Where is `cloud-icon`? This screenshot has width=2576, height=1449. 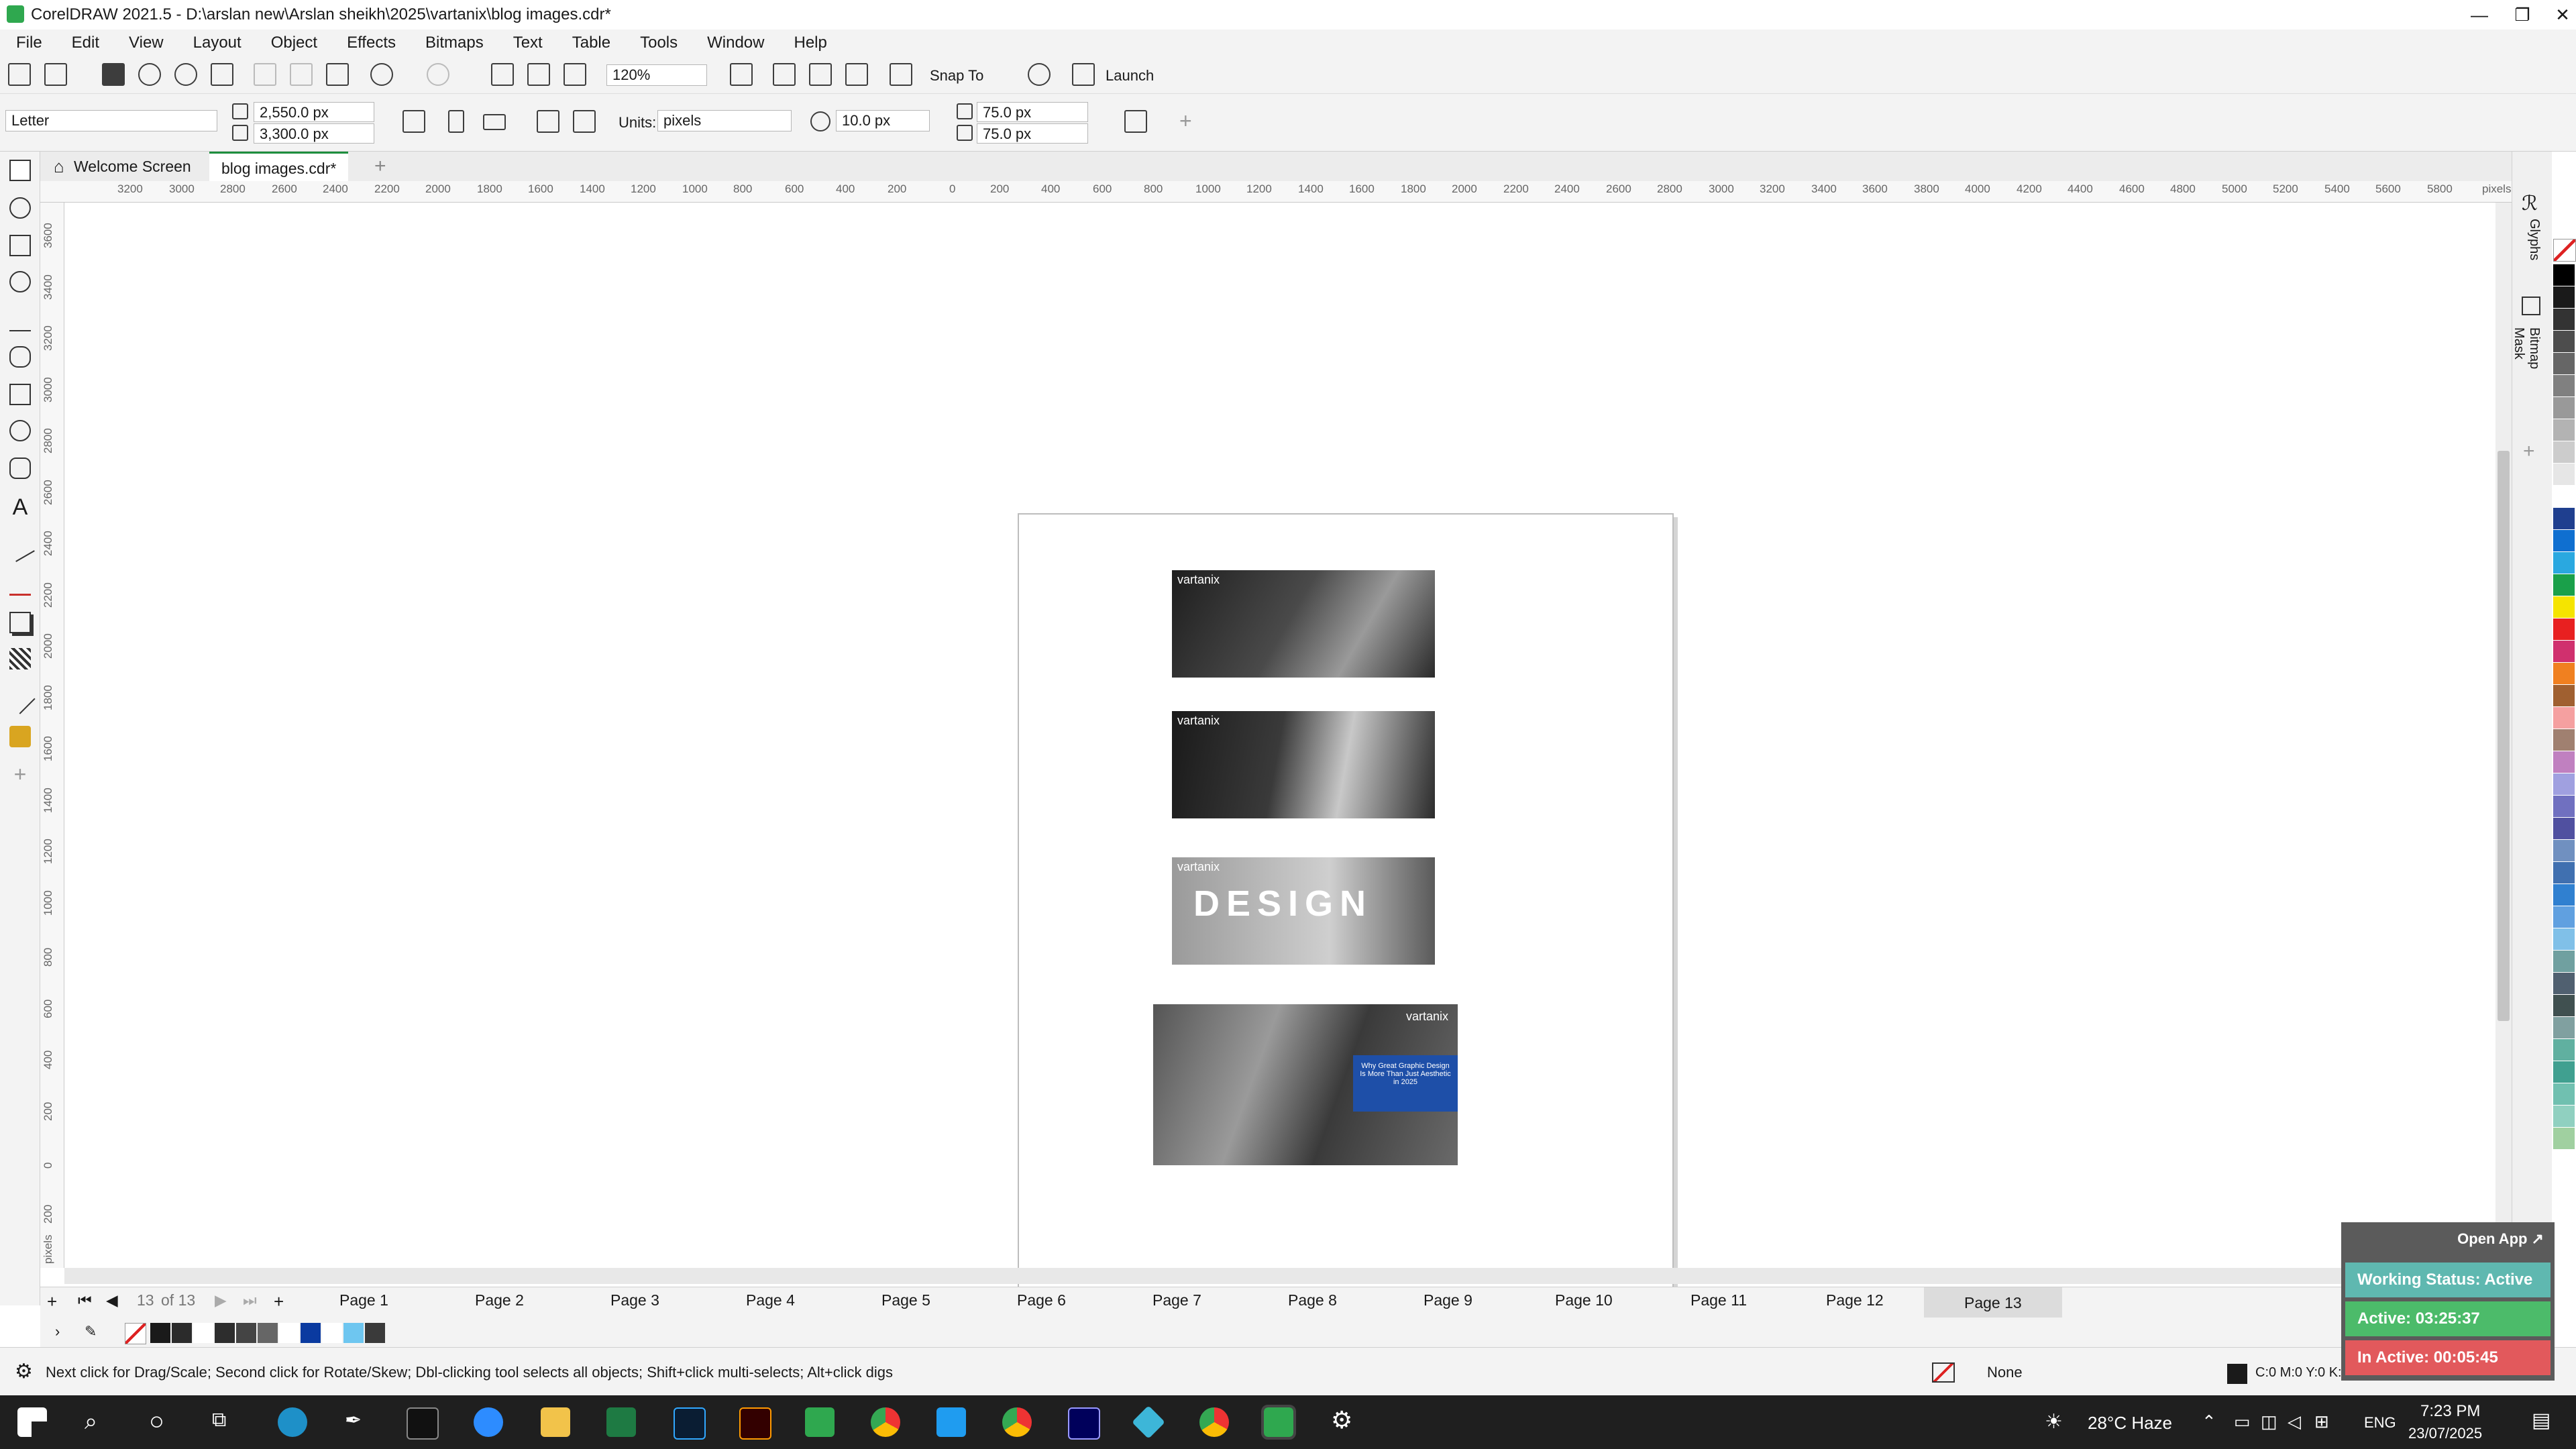 cloud-icon is located at coordinates (149, 74).